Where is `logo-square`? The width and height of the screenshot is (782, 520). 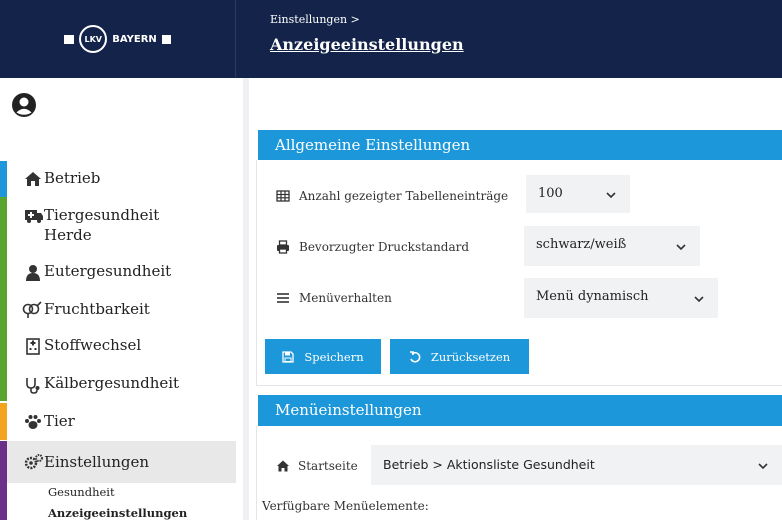
logo-square is located at coordinates (166, 39).